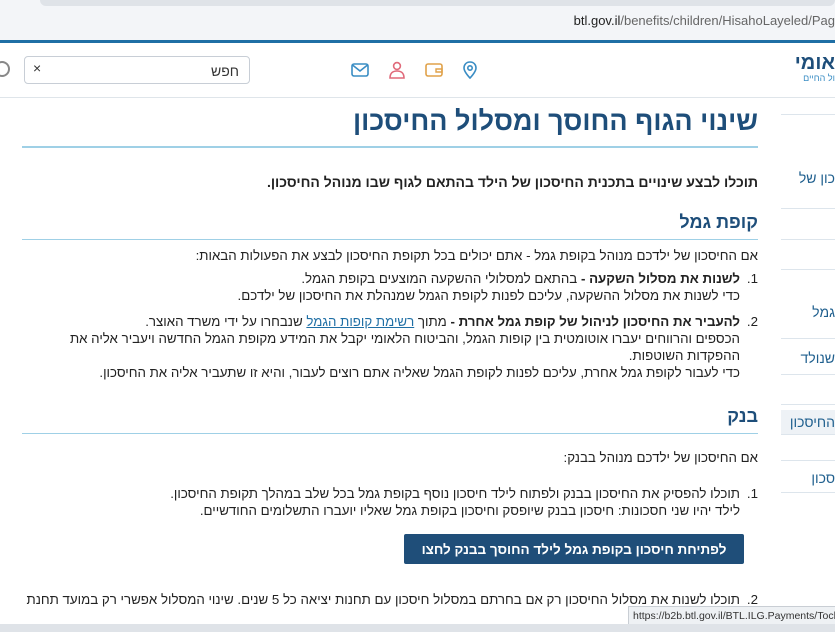  I want to click on url-domain: btl.gov.il, so click(597, 20).